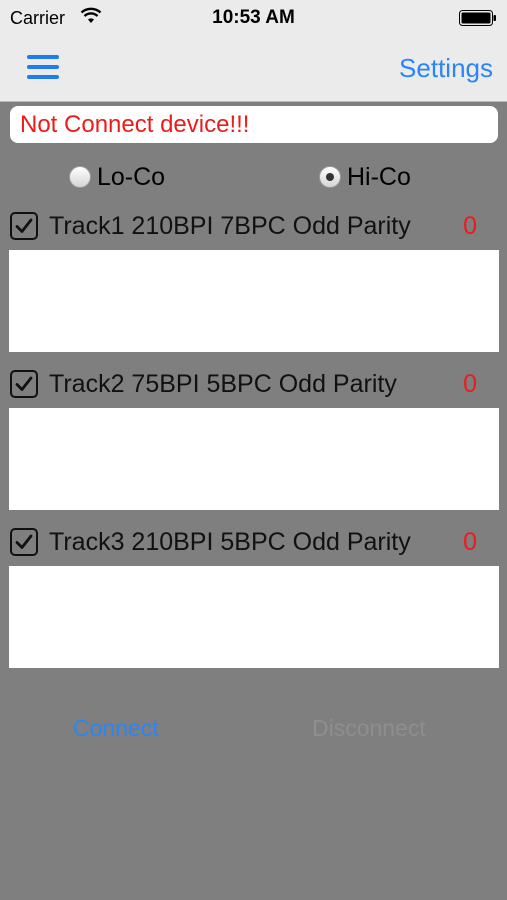 The image size is (507, 900). What do you see at coordinates (254, 459) in the screenshot?
I see `track2-data-field` at bounding box center [254, 459].